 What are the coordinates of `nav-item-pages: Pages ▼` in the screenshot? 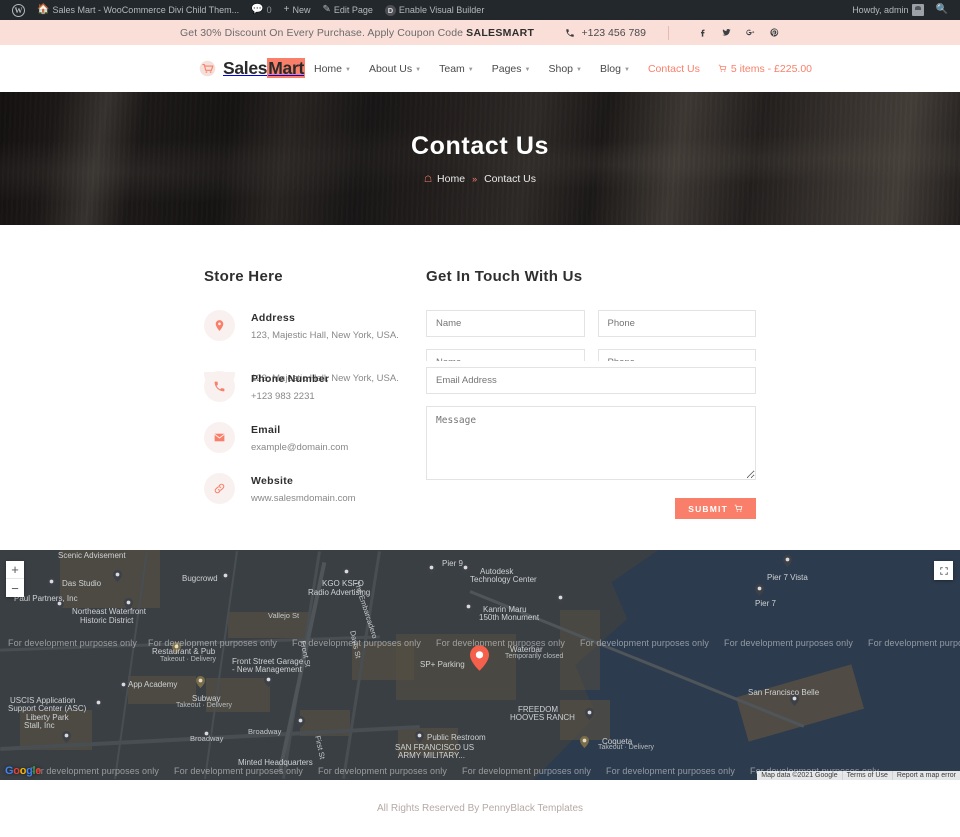 It's located at (511, 69).